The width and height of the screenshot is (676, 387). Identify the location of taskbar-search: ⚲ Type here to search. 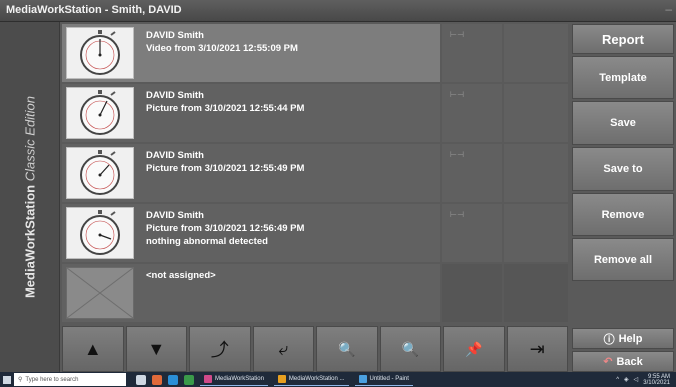
(70, 379).